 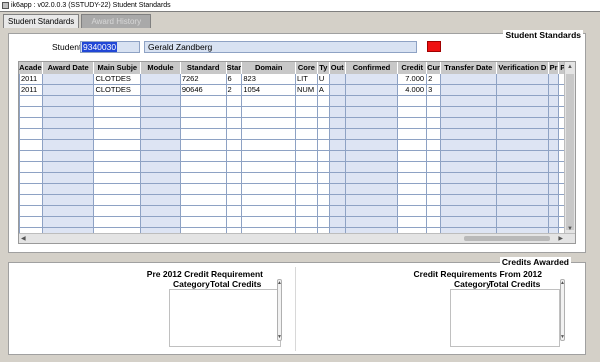 I want to click on column-header: Confirmed, so click(x=372, y=68).